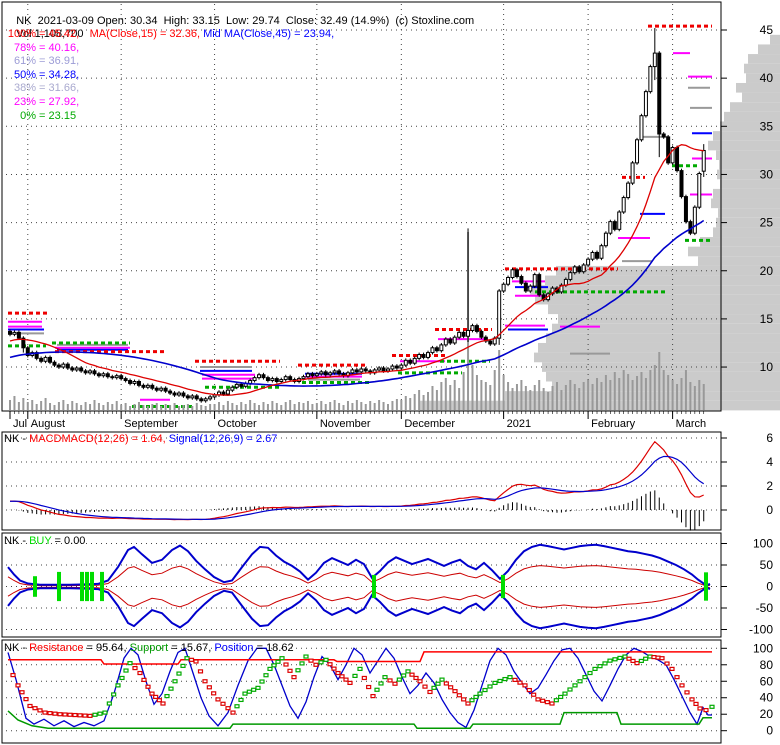 This screenshot has height=745, width=780. I want to click on title-segment: = 15.67,, so click(191, 648).